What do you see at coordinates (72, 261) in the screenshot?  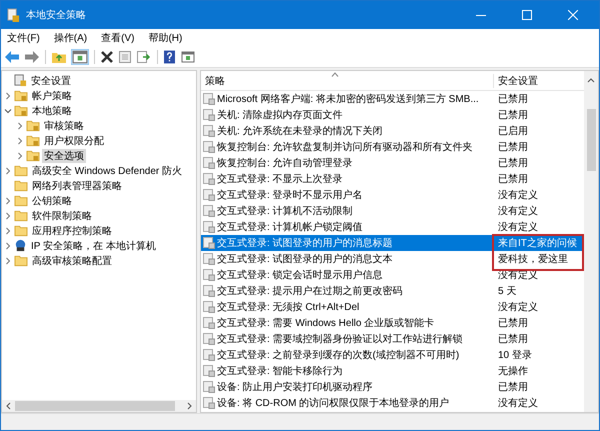 I see `tree-item: 高级审核策略配置` at bounding box center [72, 261].